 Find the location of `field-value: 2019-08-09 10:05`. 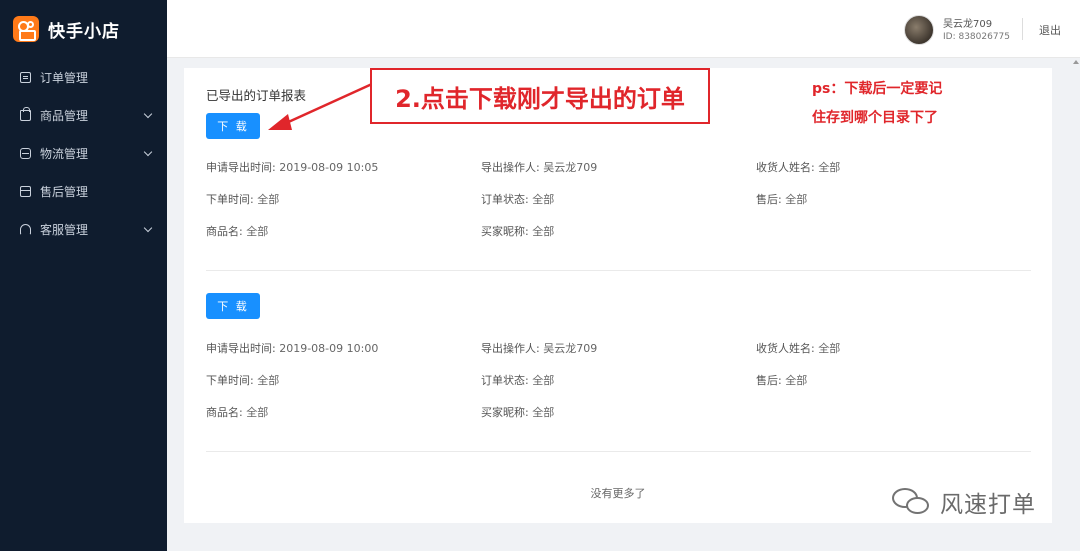

field-value: 2019-08-09 10:05 is located at coordinates (329, 167).